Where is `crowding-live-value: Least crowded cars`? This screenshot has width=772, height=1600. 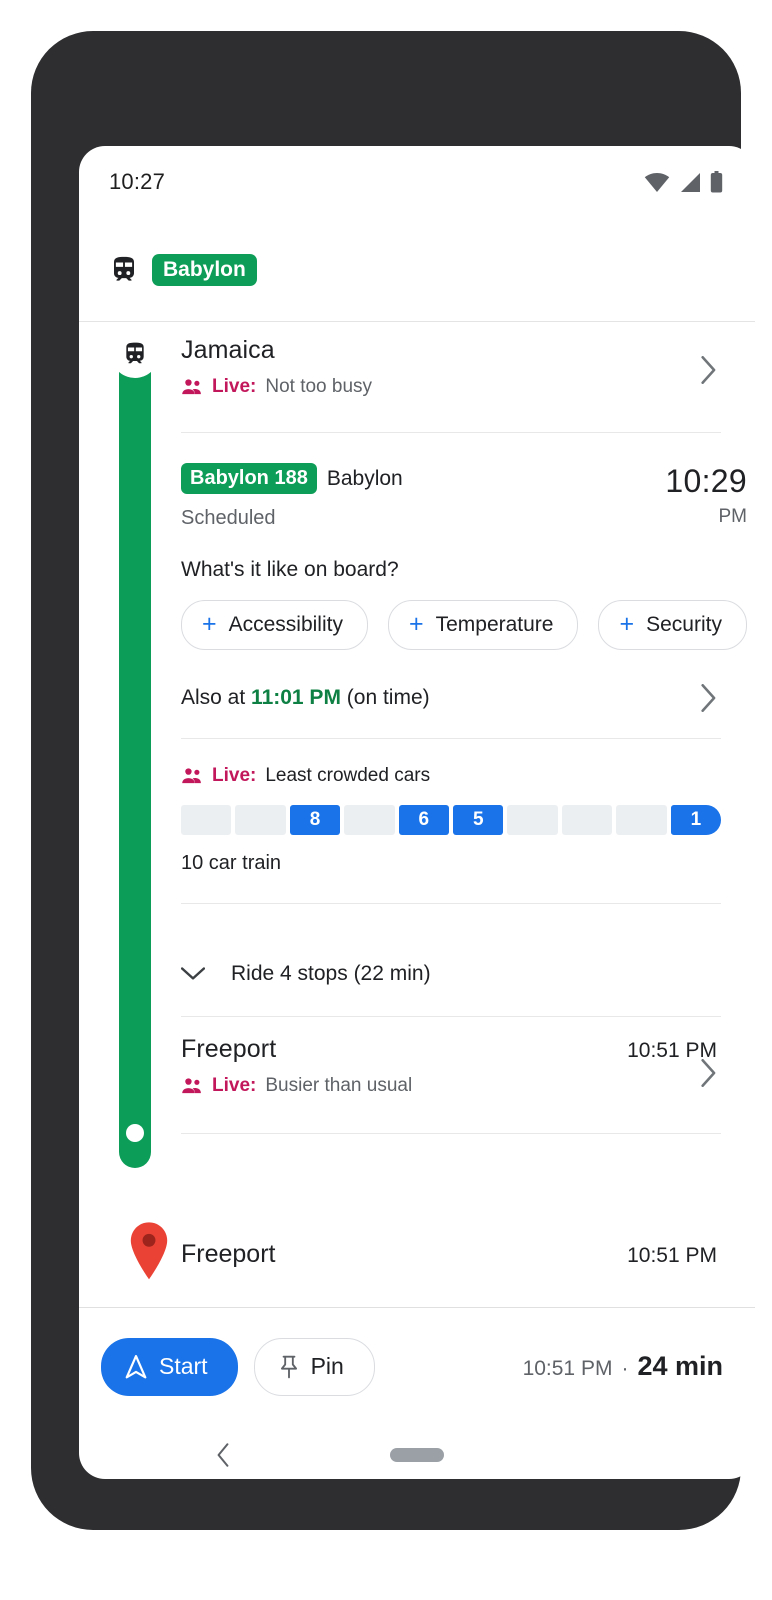
crowding-live-value: Least crowded cars is located at coordinates (348, 775).